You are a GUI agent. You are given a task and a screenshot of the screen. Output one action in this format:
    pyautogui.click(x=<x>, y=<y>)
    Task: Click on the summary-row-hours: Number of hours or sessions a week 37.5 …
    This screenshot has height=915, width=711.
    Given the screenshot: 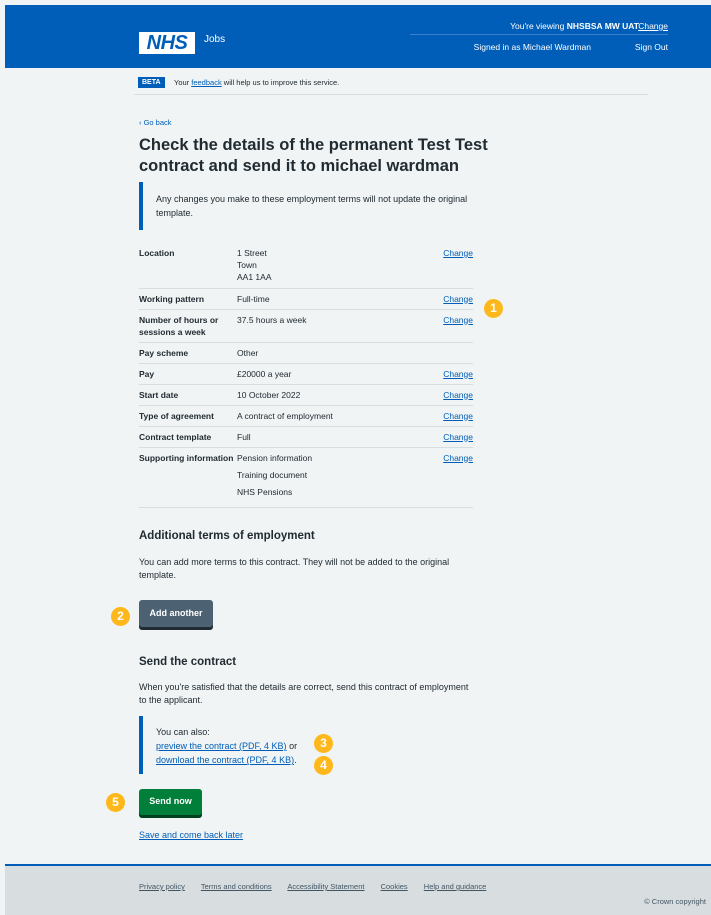 What is the action you would take?
    pyautogui.click(x=306, y=326)
    